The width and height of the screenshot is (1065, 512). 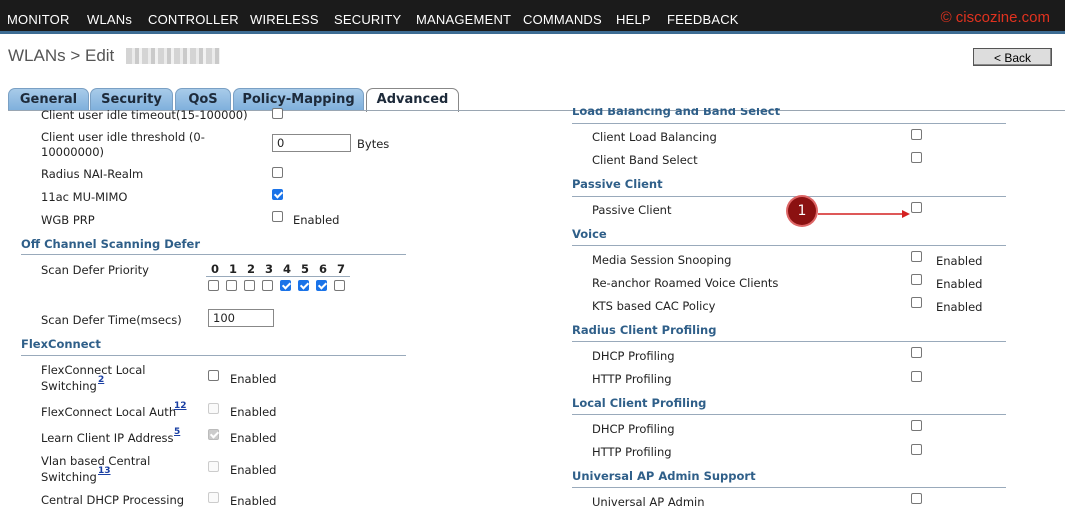 What do you see at coordinates (916, 352) in the screenshot?
I see `radius-dhcp-profiling-checkbox` at bounding box center [916, 352].